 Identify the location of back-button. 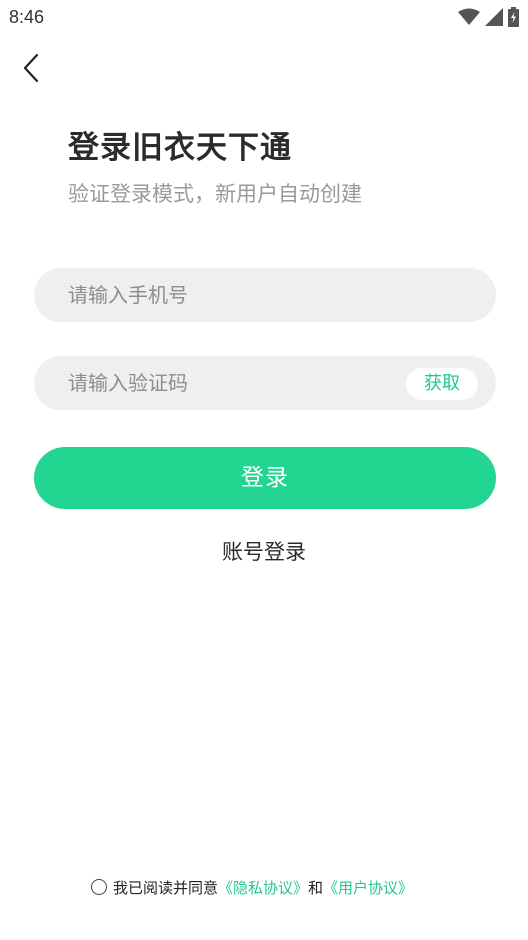
(33, 68).